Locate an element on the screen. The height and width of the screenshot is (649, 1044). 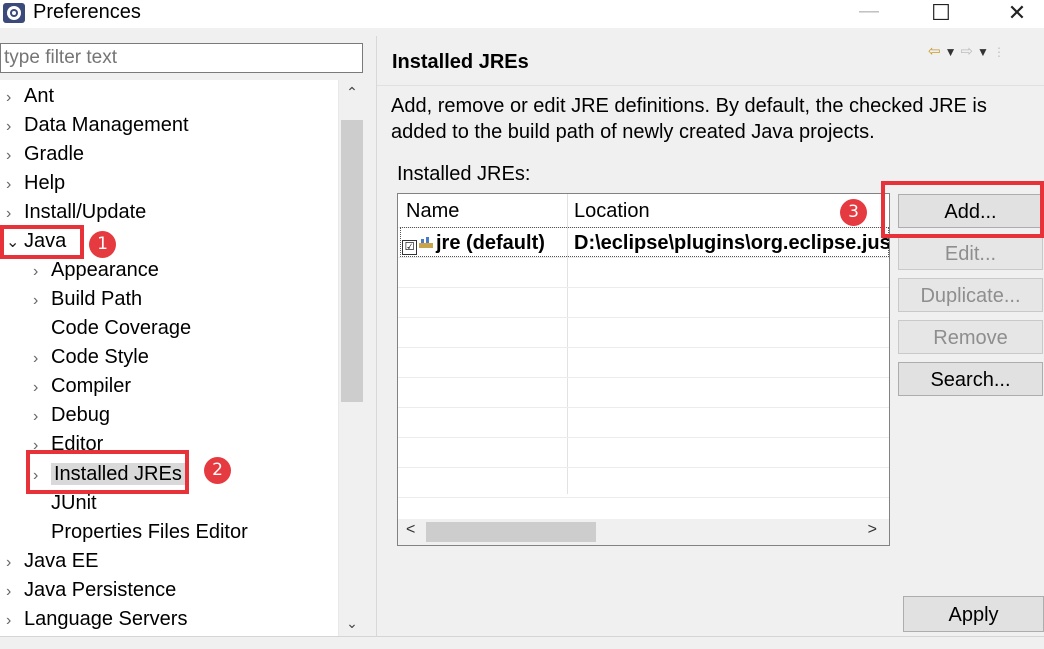
tree-item-java-ee: › Java EE is located at coordinates (52, 561).